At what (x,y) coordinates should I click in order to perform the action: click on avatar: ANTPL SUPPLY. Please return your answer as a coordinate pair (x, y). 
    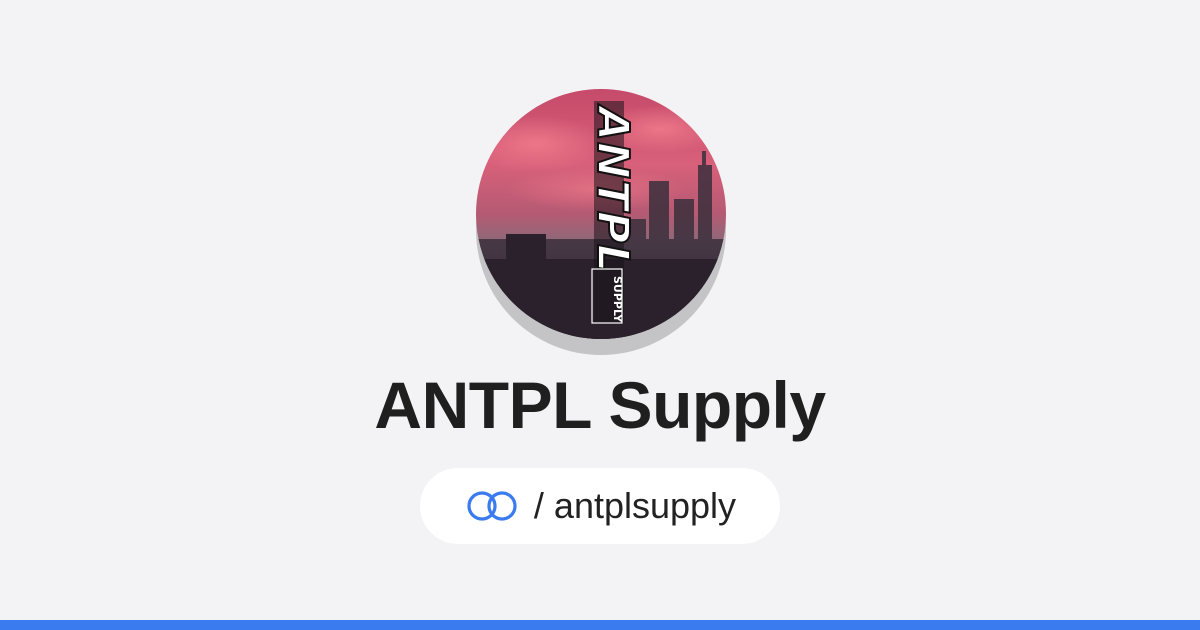
    Looking at the image, I should click on (601, 214).